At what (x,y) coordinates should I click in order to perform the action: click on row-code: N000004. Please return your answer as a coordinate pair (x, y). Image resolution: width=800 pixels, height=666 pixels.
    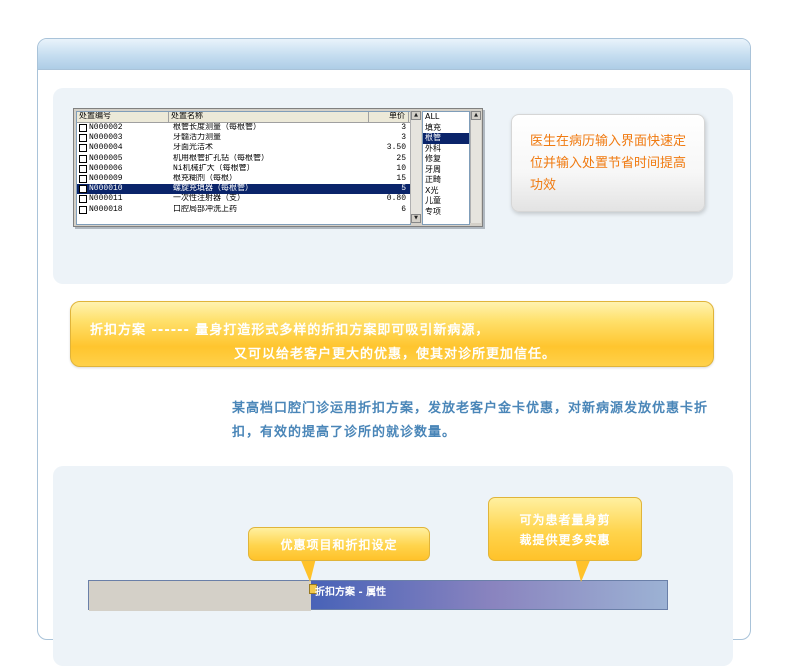
    Looking at the image, I should click on (106, 148).